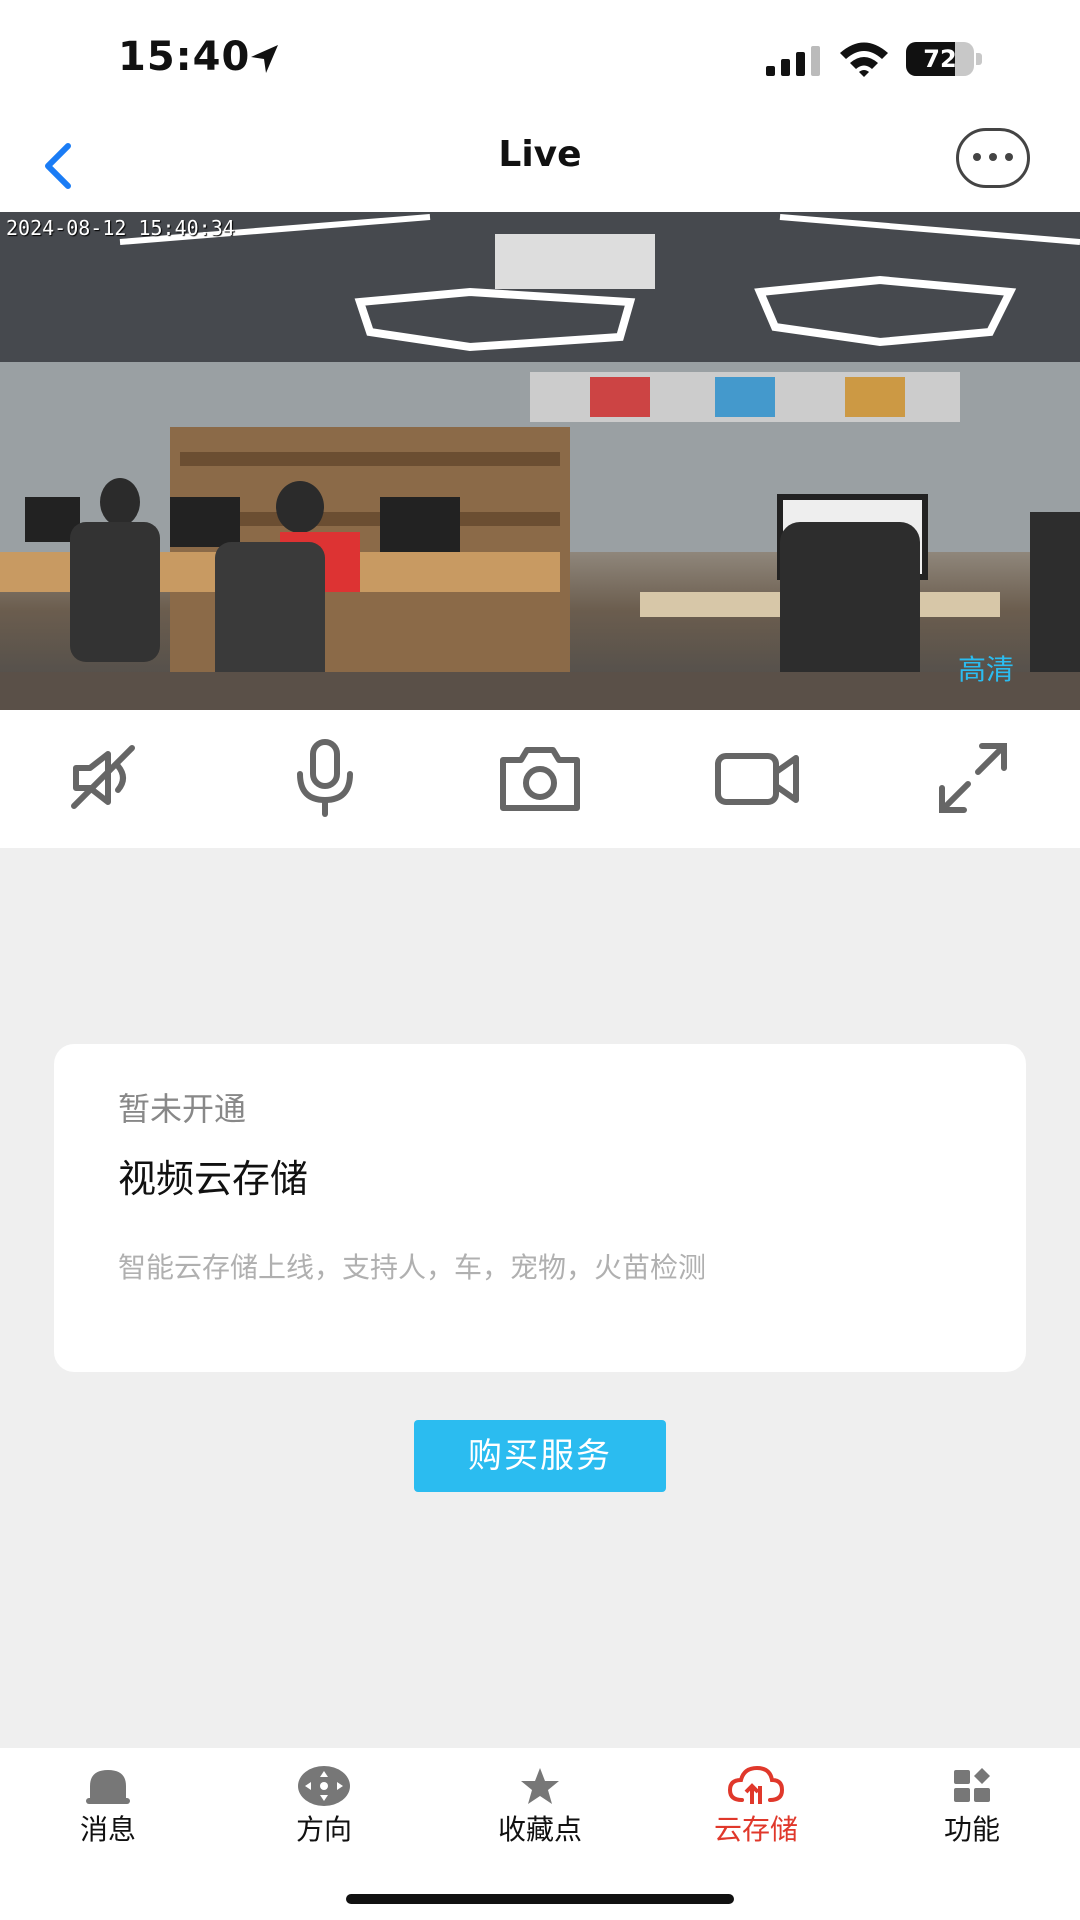  I want to click on tab-cloud-storage: 云存储, so click(756, 1803).